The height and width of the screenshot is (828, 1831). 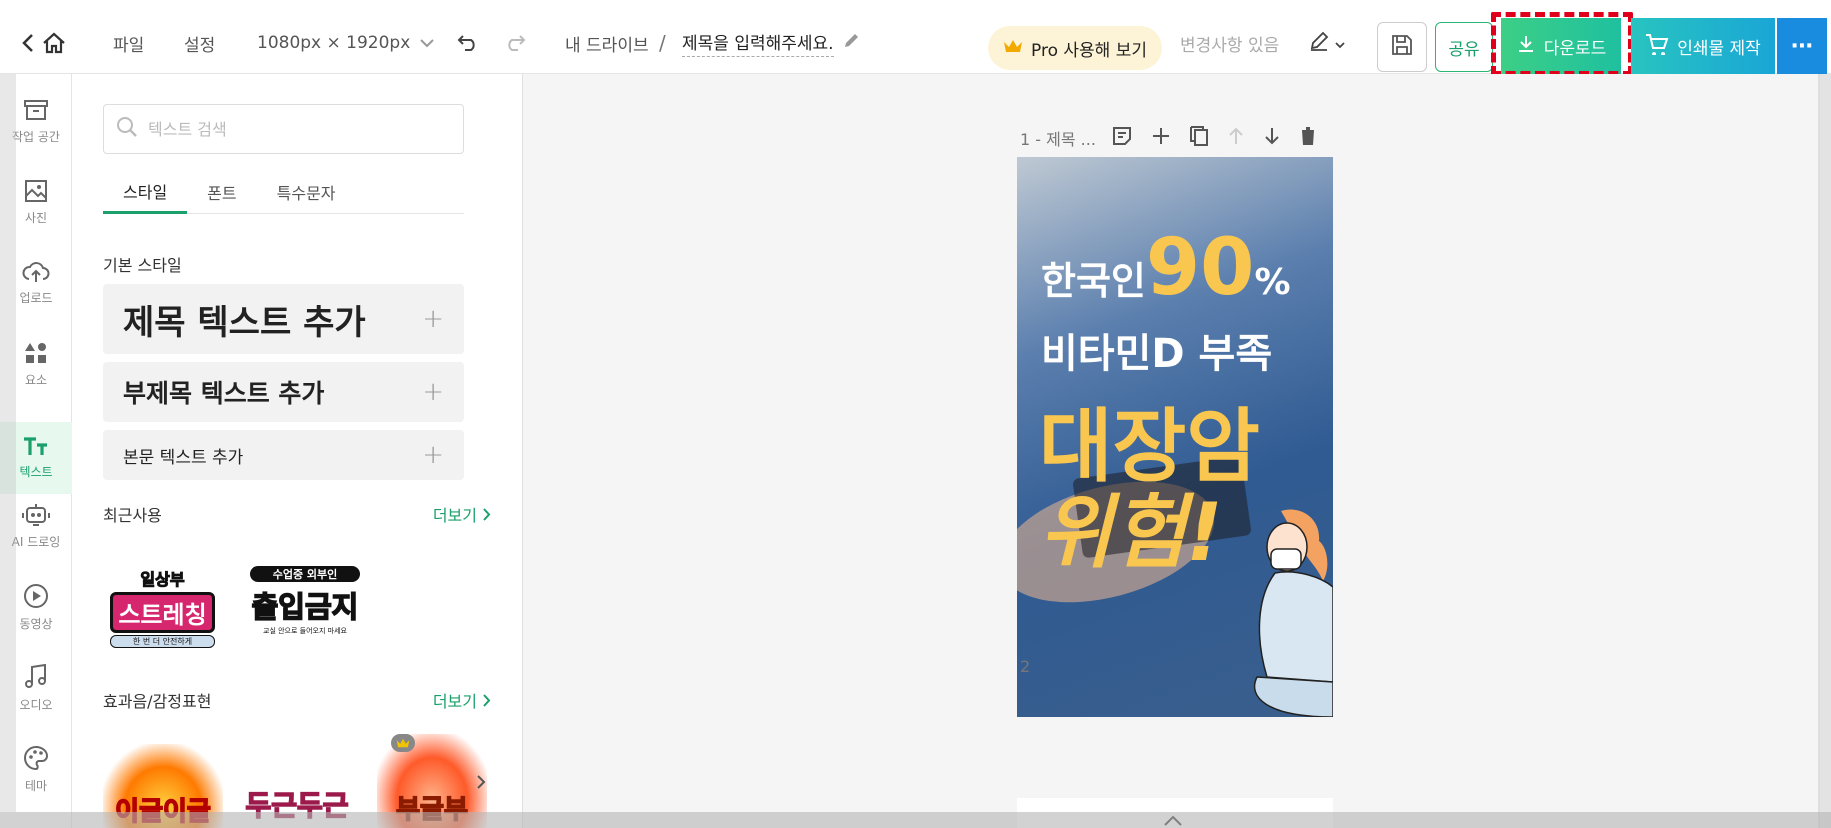 I want to click on pen-icon, so click(x=1319, y=43).